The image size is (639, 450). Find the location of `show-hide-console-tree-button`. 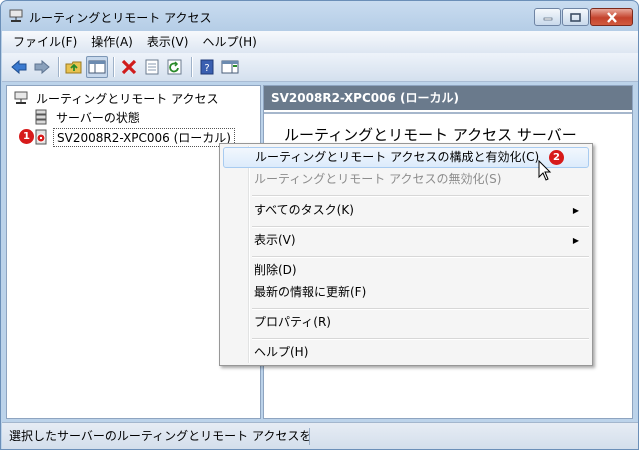

show-hide-console-tree-button is located at coordinates (97, 67).